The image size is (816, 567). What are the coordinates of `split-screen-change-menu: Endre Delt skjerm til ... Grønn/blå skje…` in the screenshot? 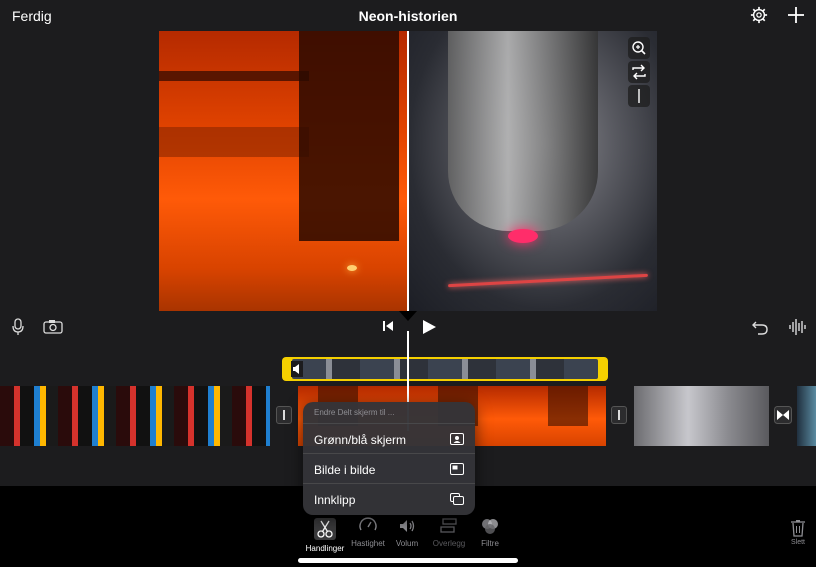 It's located at (389, 458).